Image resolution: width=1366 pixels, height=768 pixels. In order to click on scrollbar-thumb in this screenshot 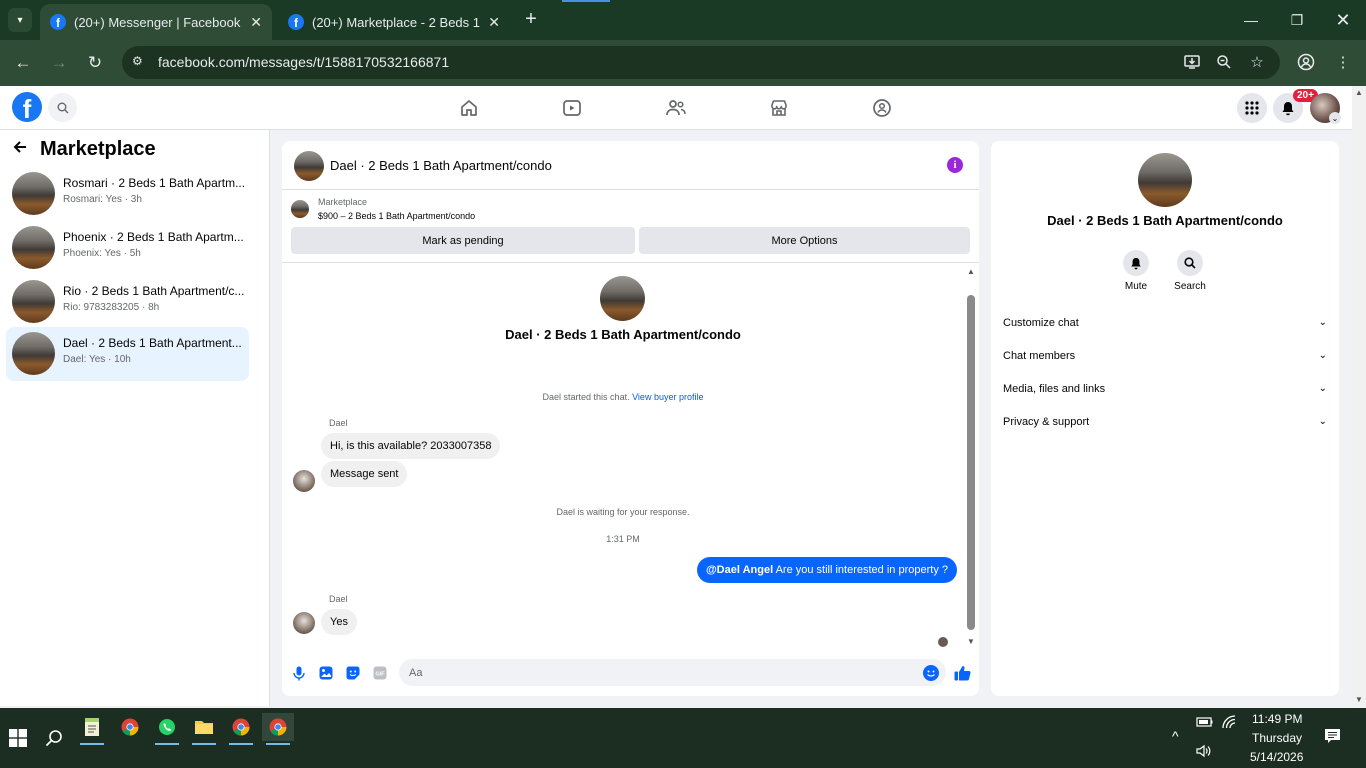, I will do `click(971, 462)`.